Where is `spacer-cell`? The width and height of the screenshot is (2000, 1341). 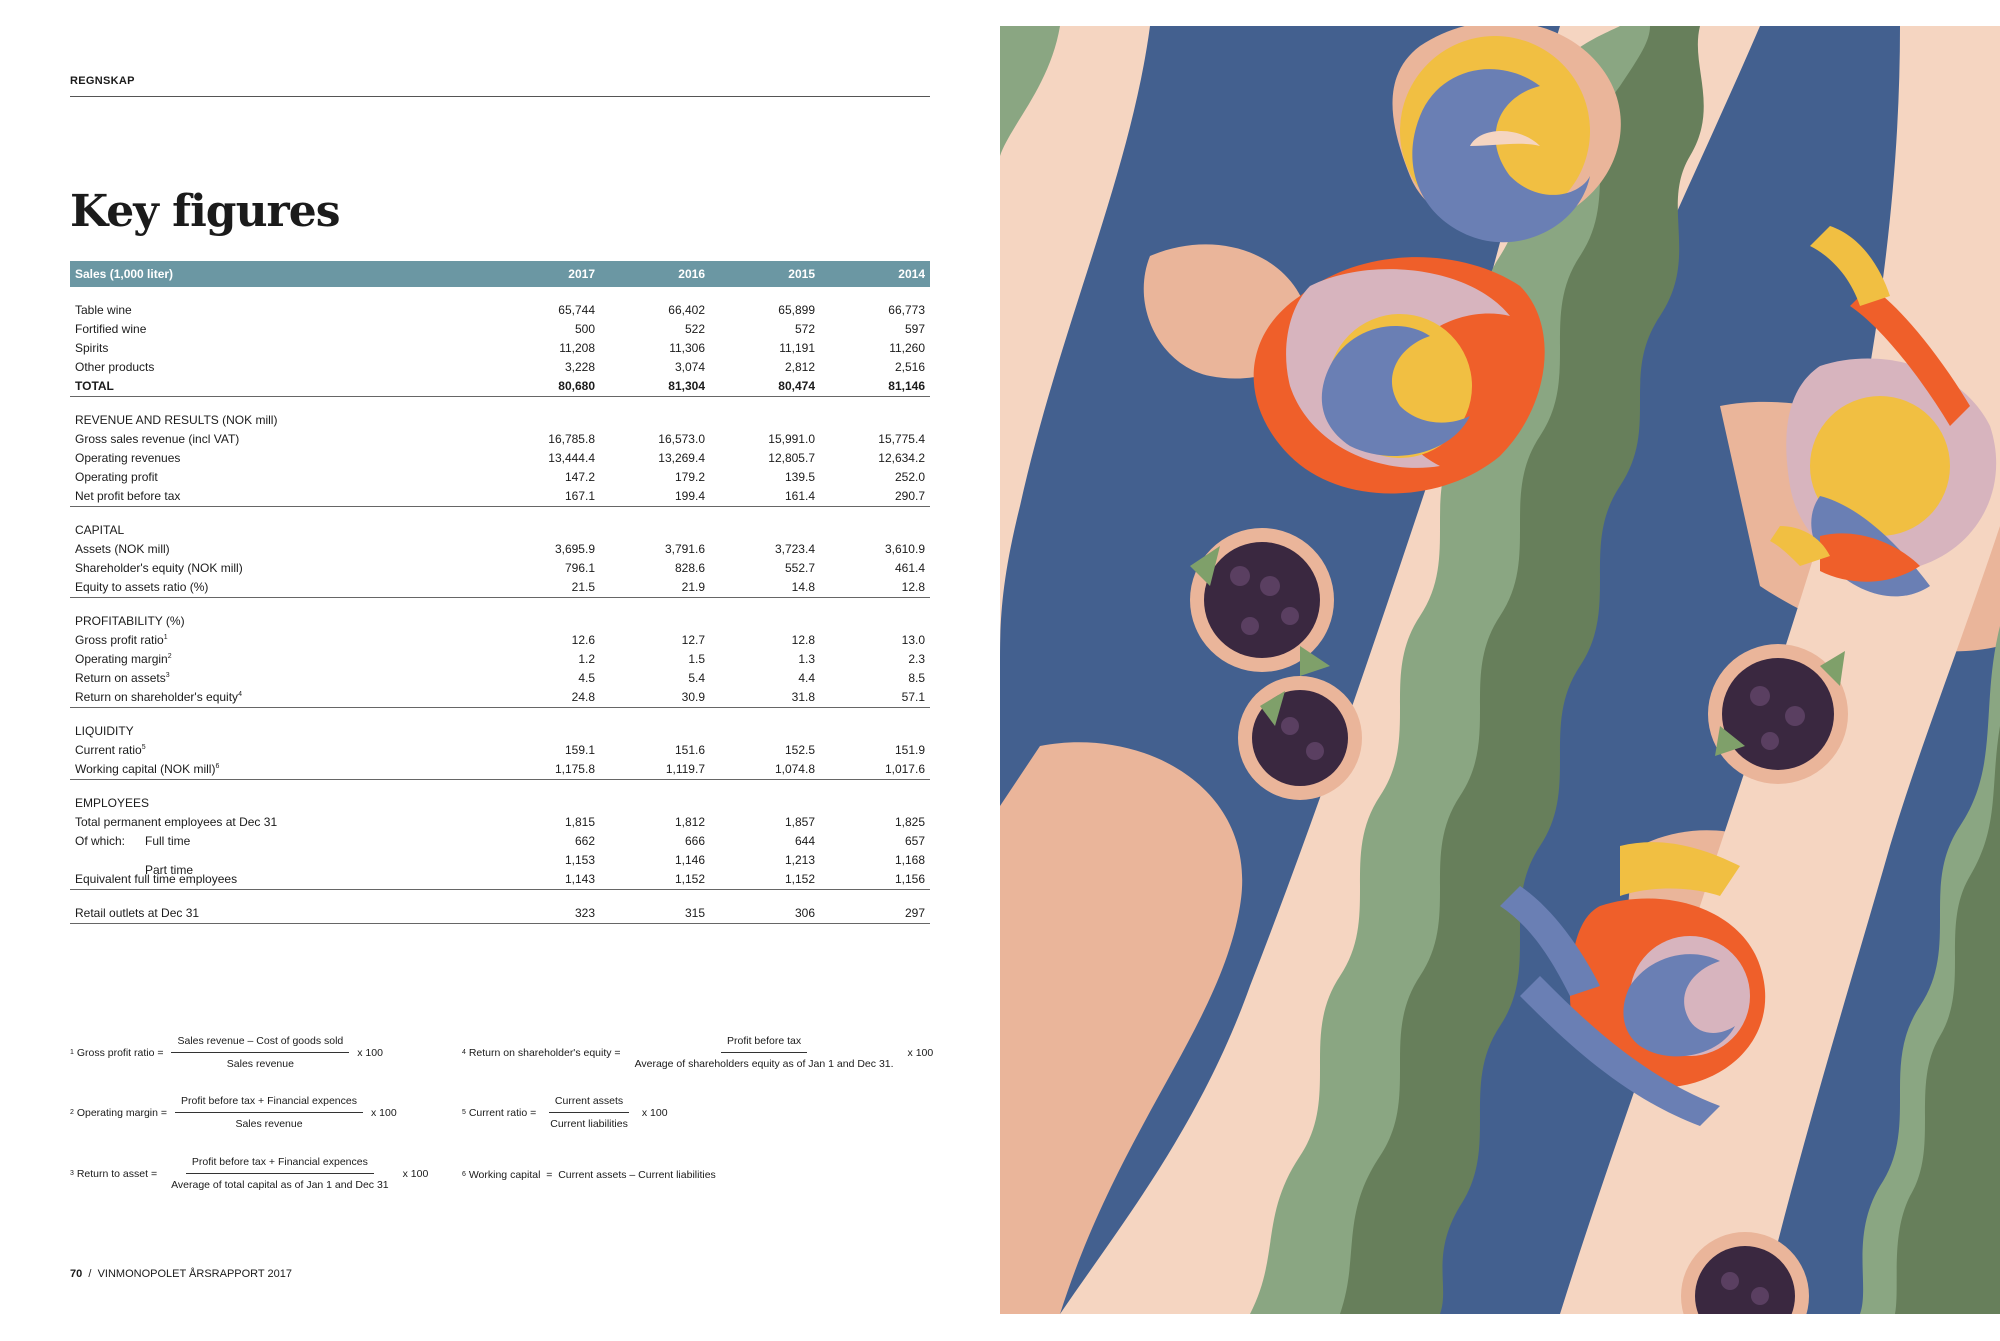
spacer-cell is located at coordinates (500, 787).